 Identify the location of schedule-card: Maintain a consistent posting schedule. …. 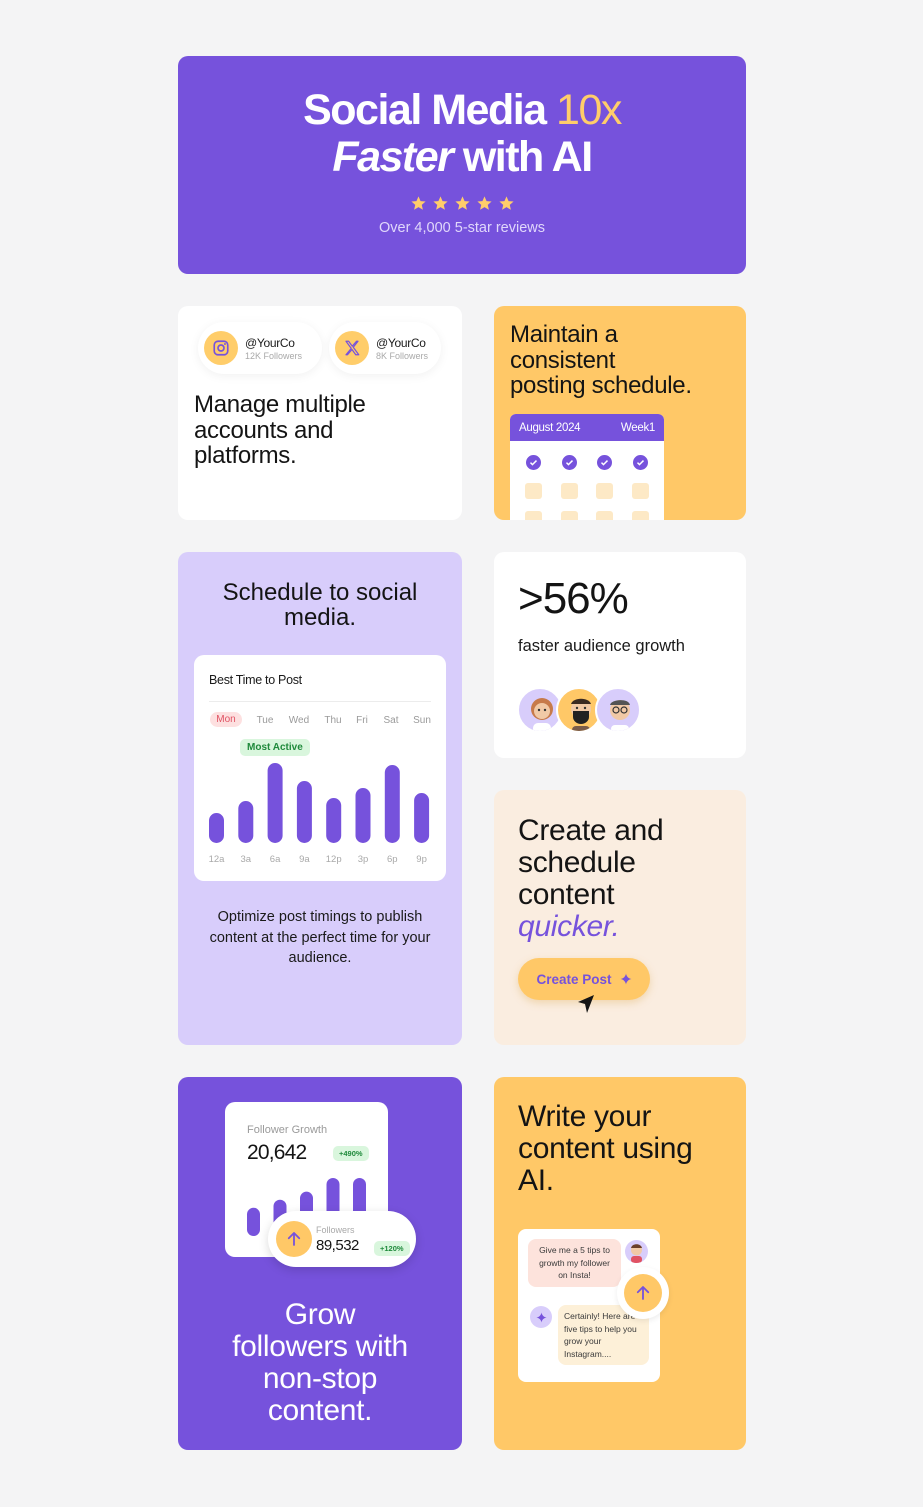
(620, 413).